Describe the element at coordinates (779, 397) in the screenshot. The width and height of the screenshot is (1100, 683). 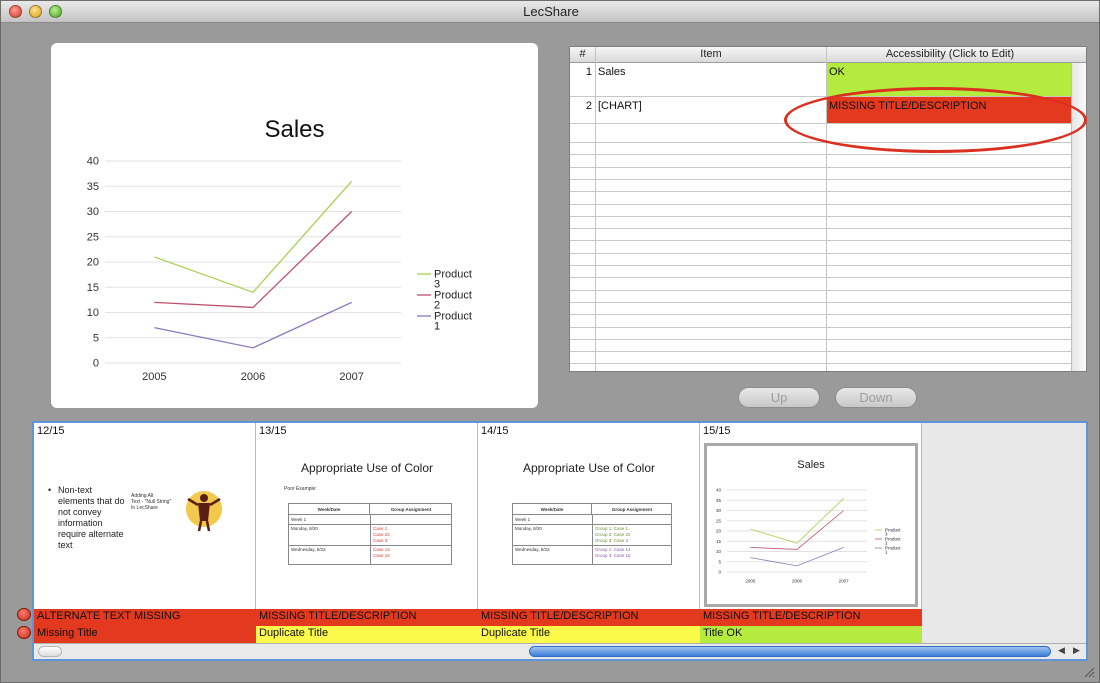
I see `up-button: Up` at that location.